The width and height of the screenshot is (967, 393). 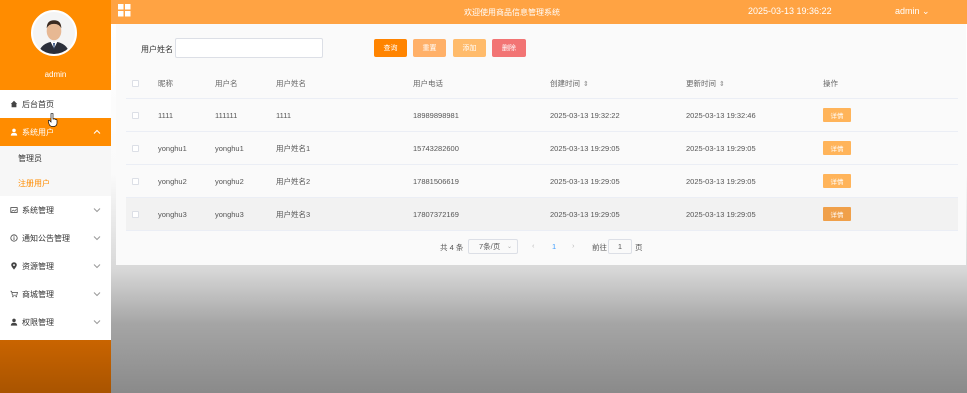 I want to click on search-label: 用户姓名, so click(x=157, y=49).